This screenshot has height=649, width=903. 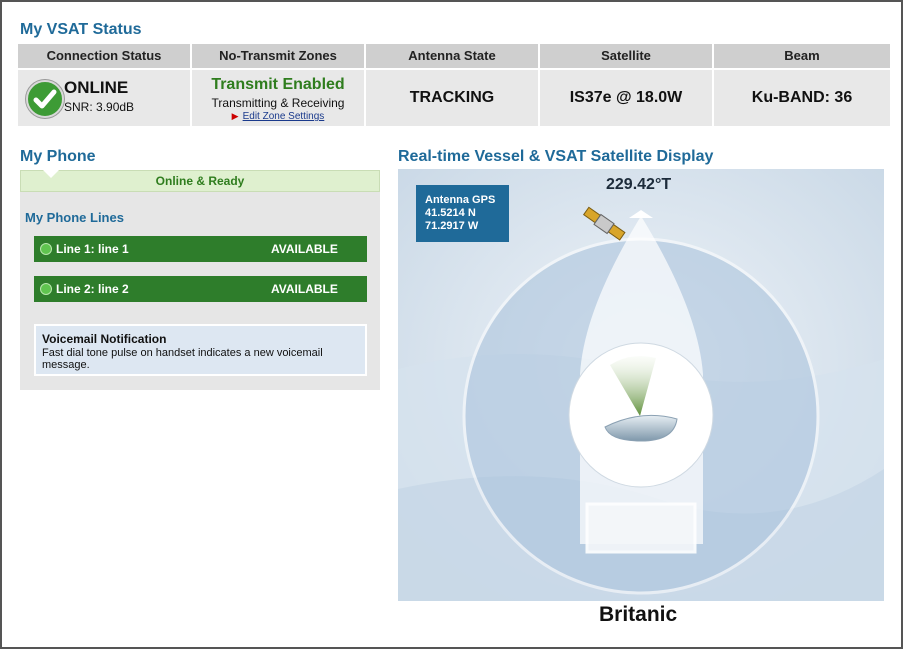 I want to click on phone-line-1: Line 1: line 1 AVAILABLE, so click(x=200, y=249).